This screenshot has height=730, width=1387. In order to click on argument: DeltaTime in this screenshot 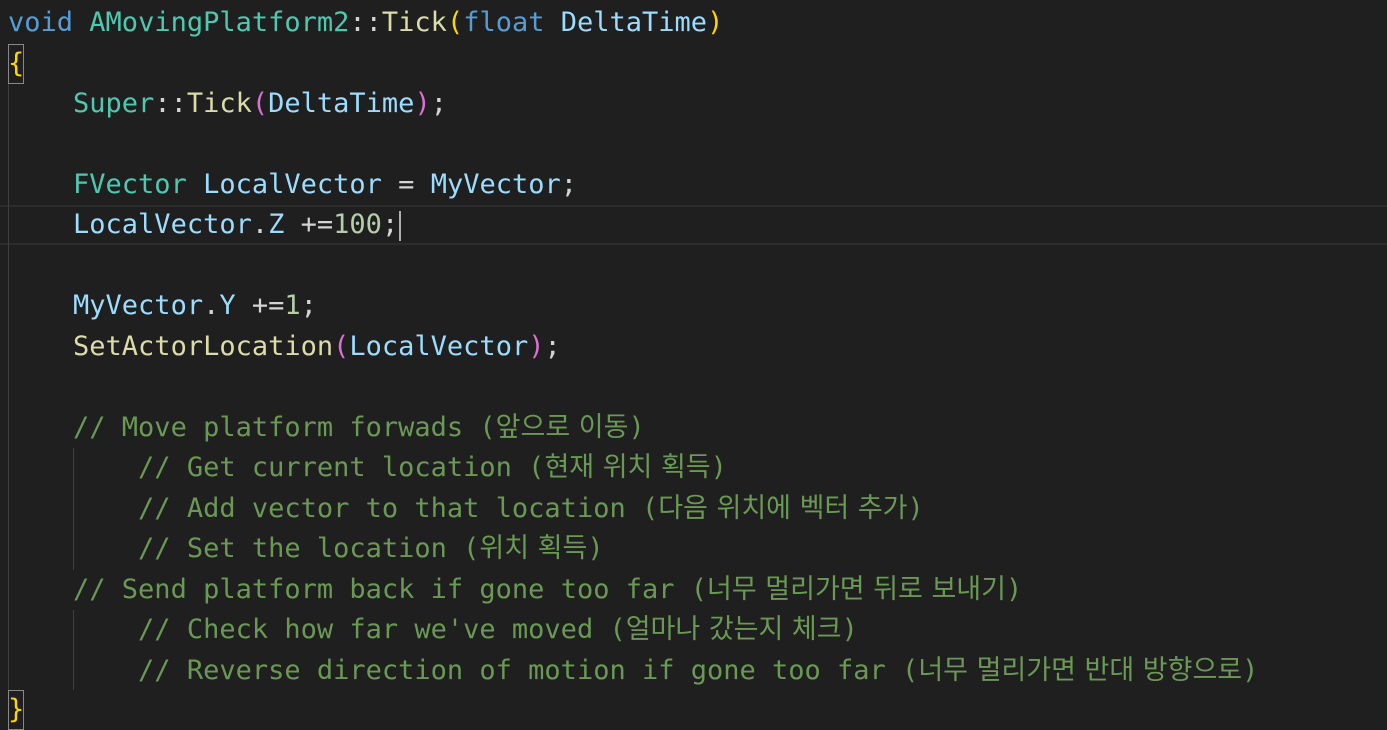, I will do `click(341, 103)`.